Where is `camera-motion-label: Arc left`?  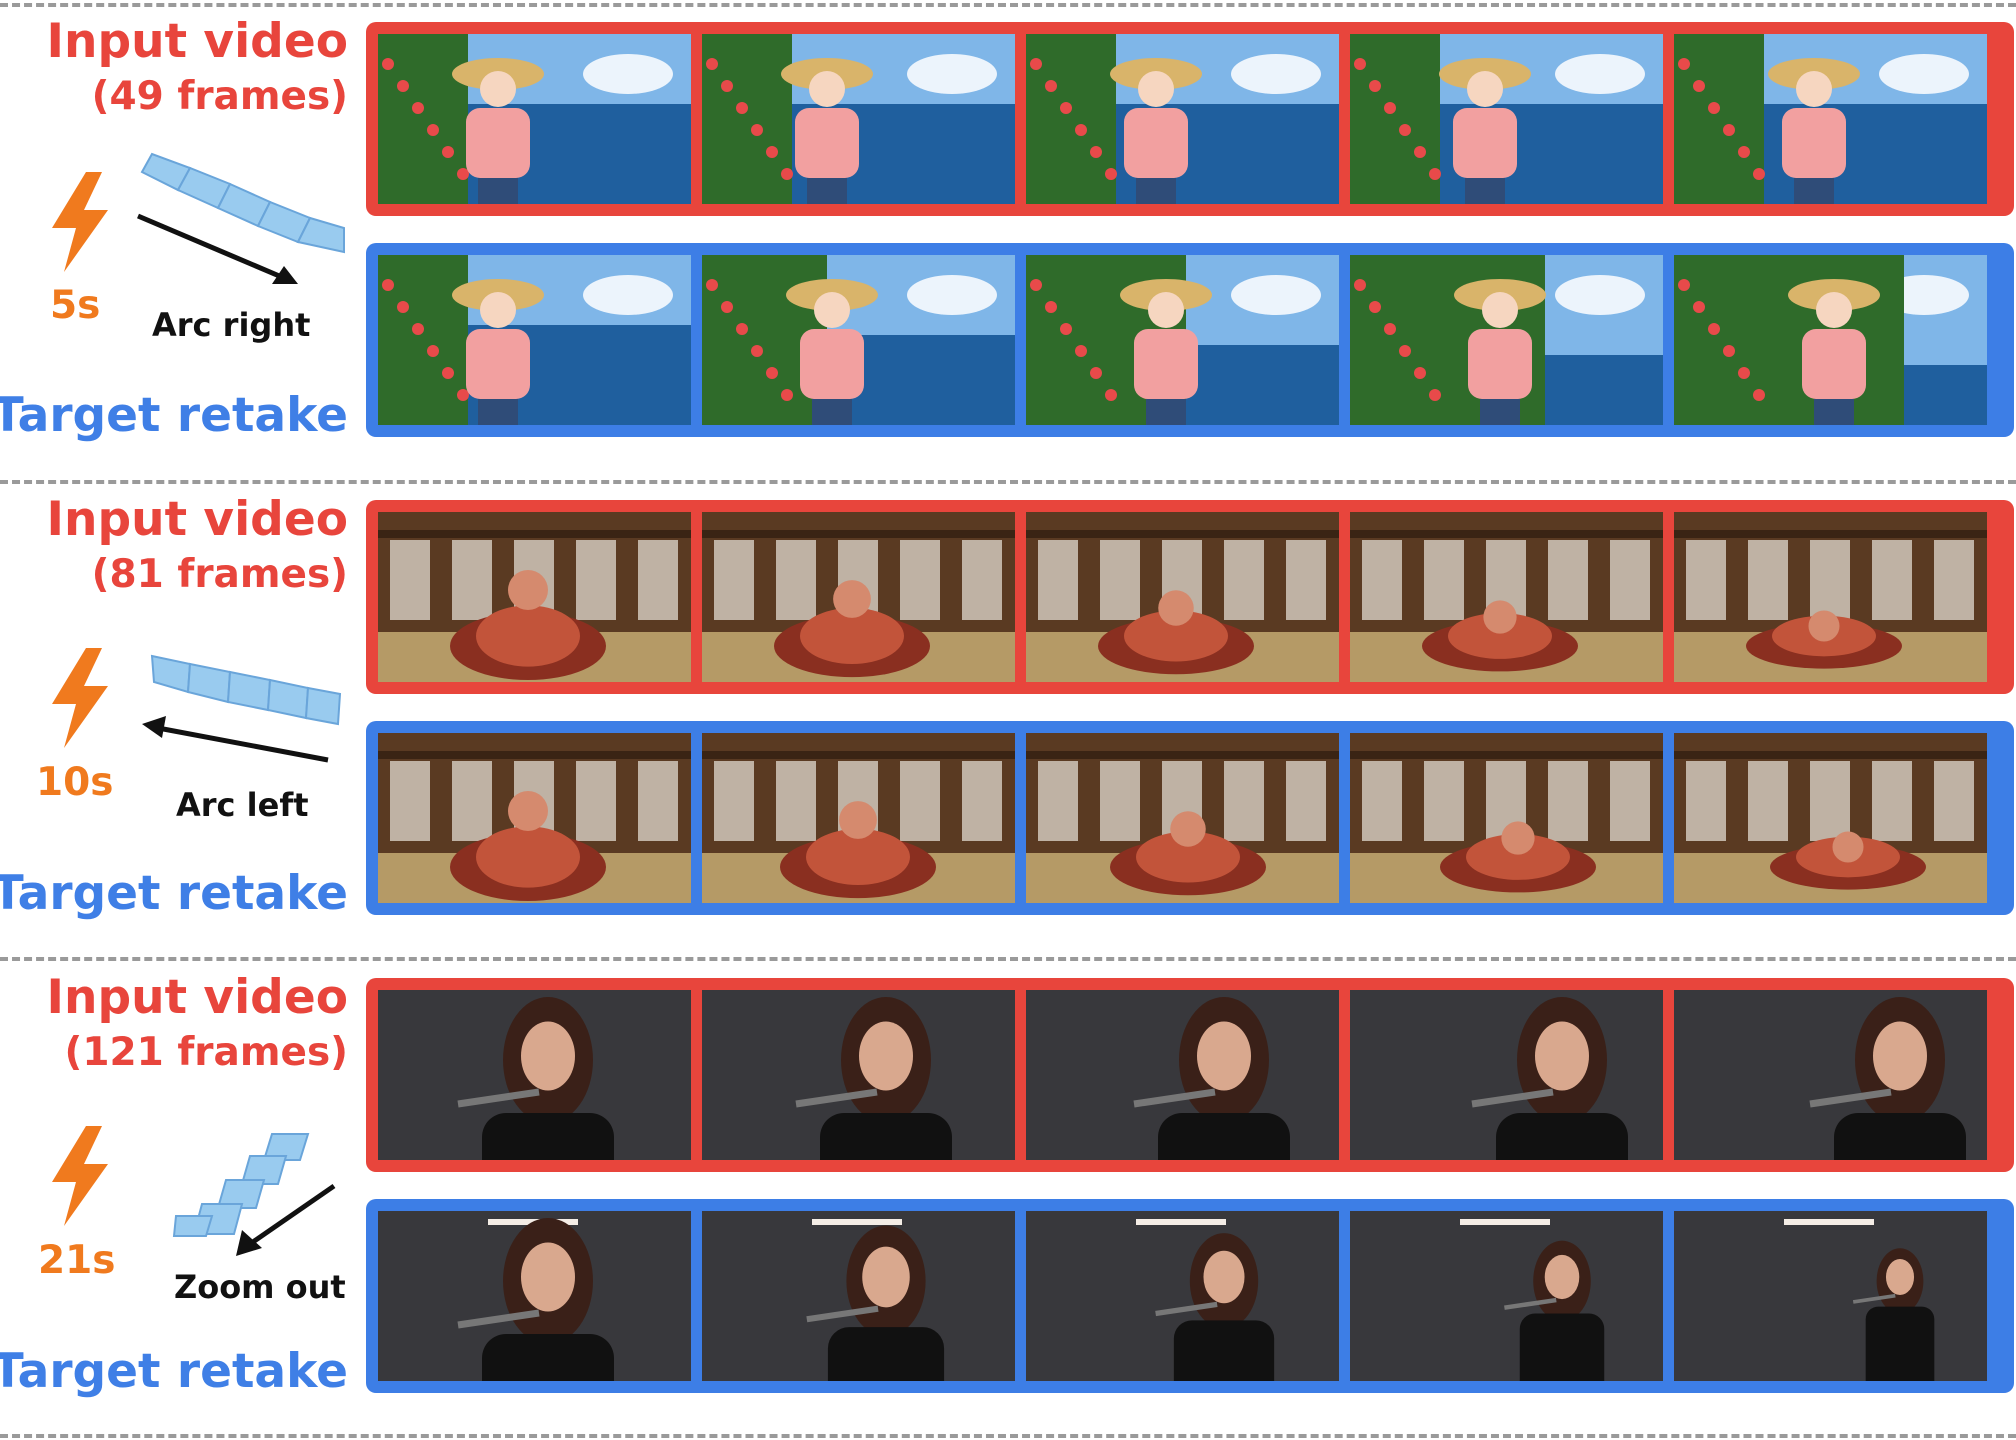
camera-motion-label: Arc left is located at coordinates (242, 805).